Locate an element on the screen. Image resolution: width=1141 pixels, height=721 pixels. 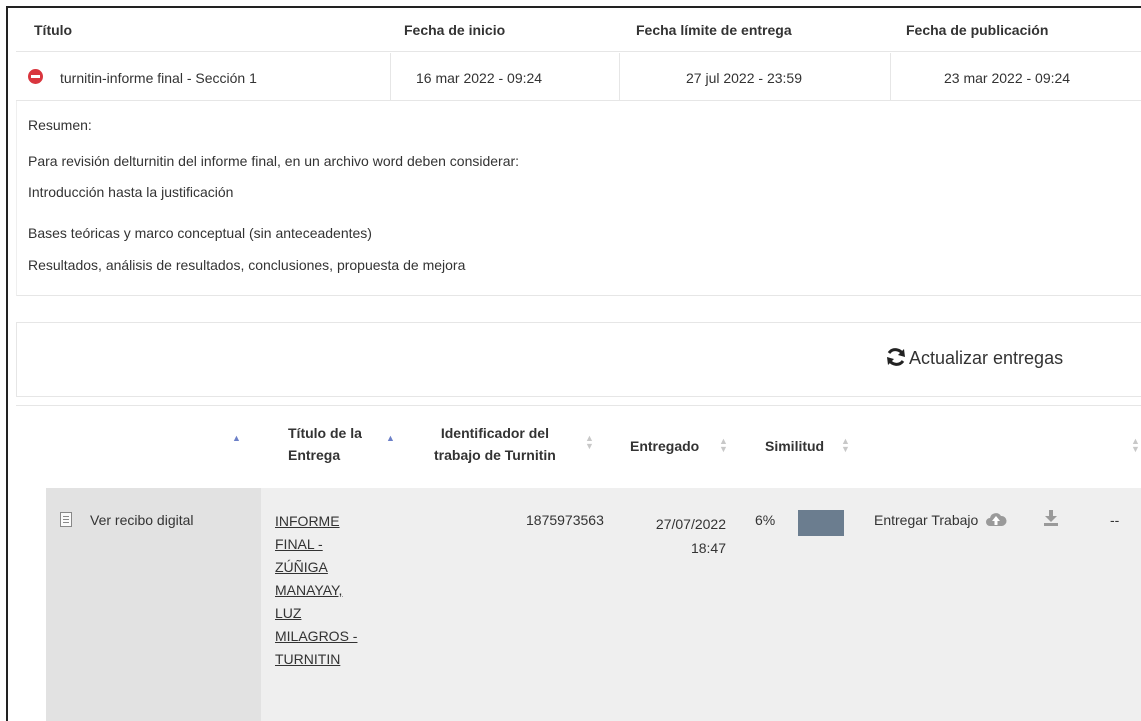
header-submission-title: Título de la Entrega is located at coordinates (325, 444).